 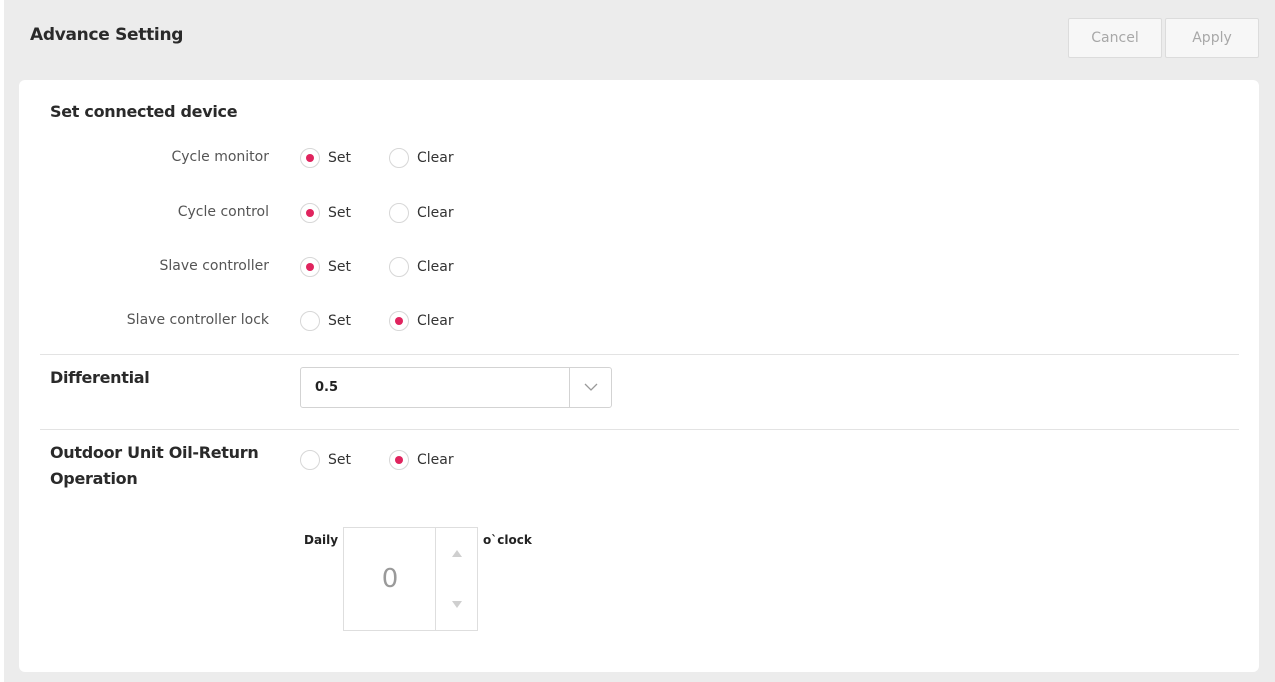 What do you see at coordinates (100, 377) in the screenshot?
I see `section-title-differential: Differential` at bounding box center [100, 377].